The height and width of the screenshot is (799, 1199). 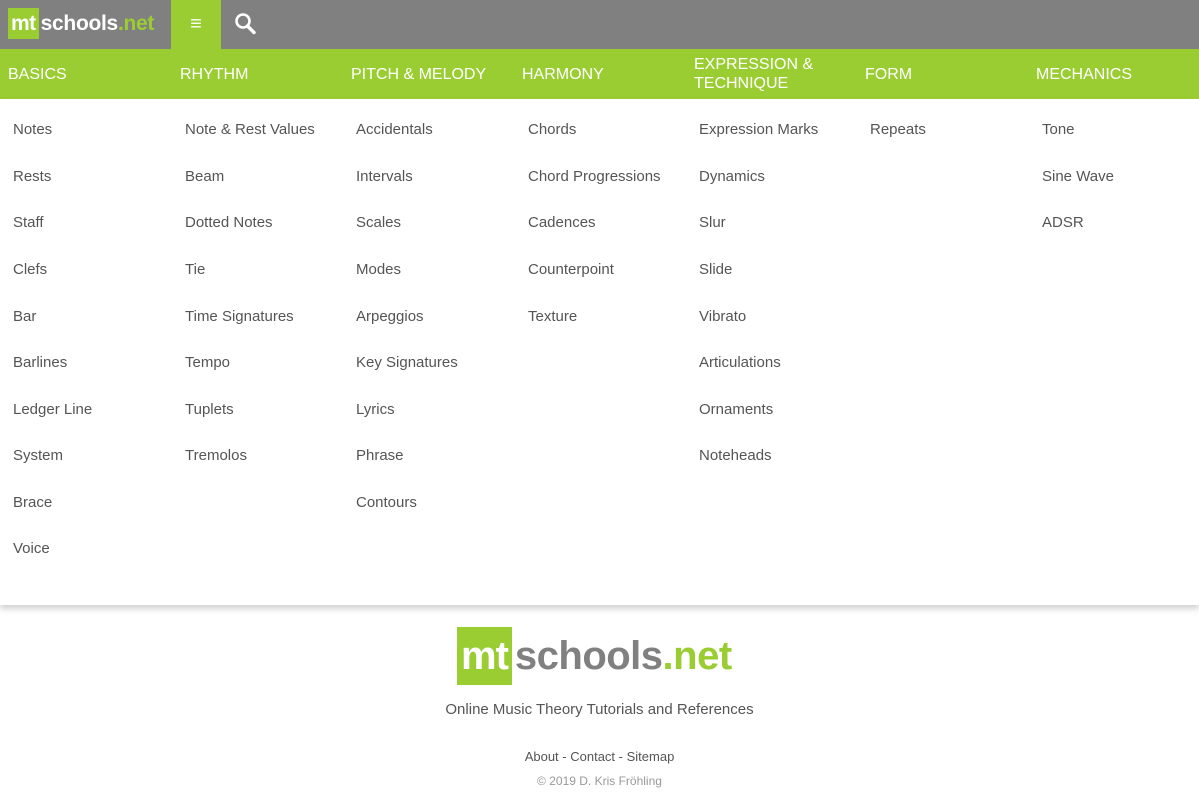 I want to click on menu-item-staff: Staff, so click(x=28, y=223).